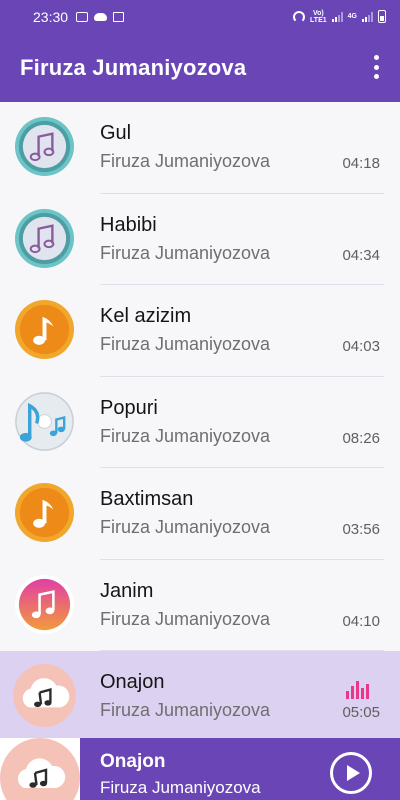  What do you see at coordinates (44, 421) in the screenshot?
I see `blue-notes-cd-icon` at bounding box center [44, 421].